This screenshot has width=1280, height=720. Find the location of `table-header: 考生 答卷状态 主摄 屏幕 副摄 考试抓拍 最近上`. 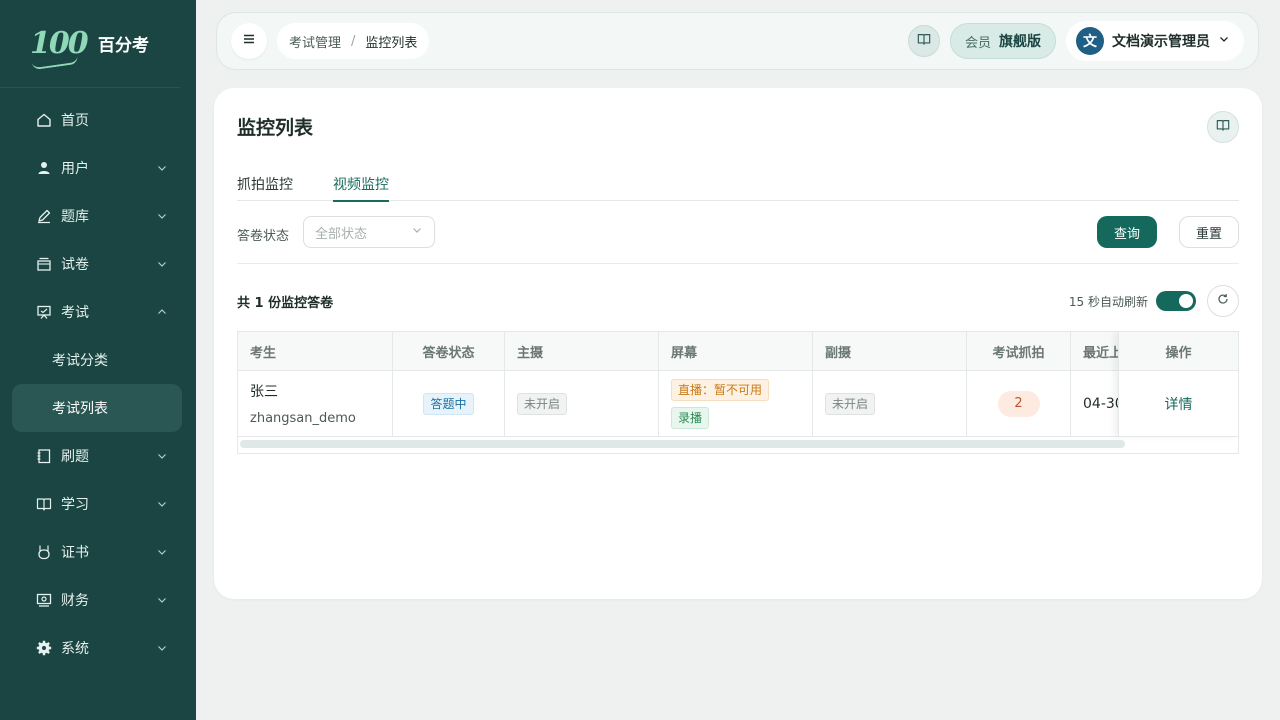

table-header: 考生 答卷状态 主摄 屏幕 副摄 考试抓拍 最近上 is located at coordinates (738, 351).